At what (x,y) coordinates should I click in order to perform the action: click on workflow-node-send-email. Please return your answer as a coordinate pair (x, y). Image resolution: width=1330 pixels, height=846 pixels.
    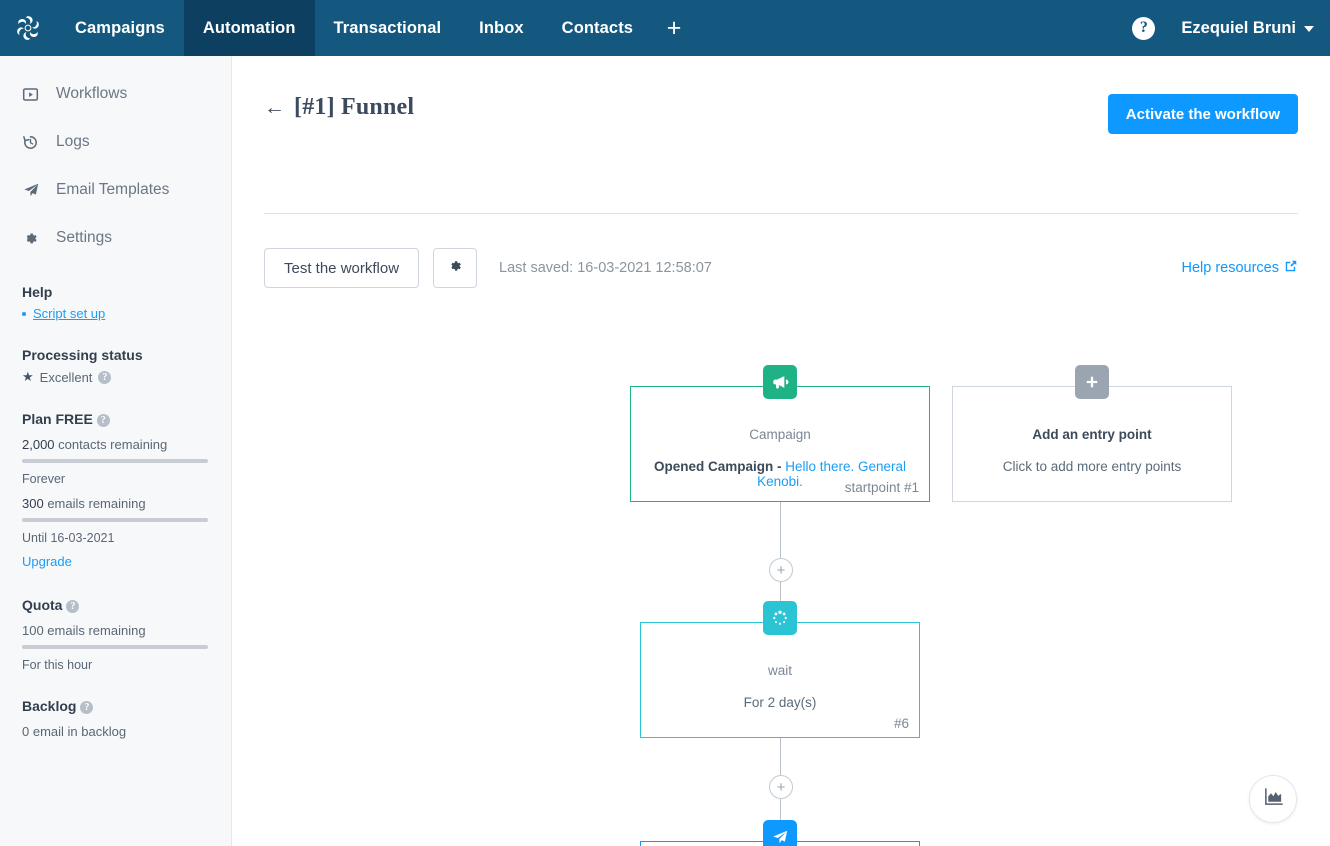
    Looking at the image, I should click on (780, 833).